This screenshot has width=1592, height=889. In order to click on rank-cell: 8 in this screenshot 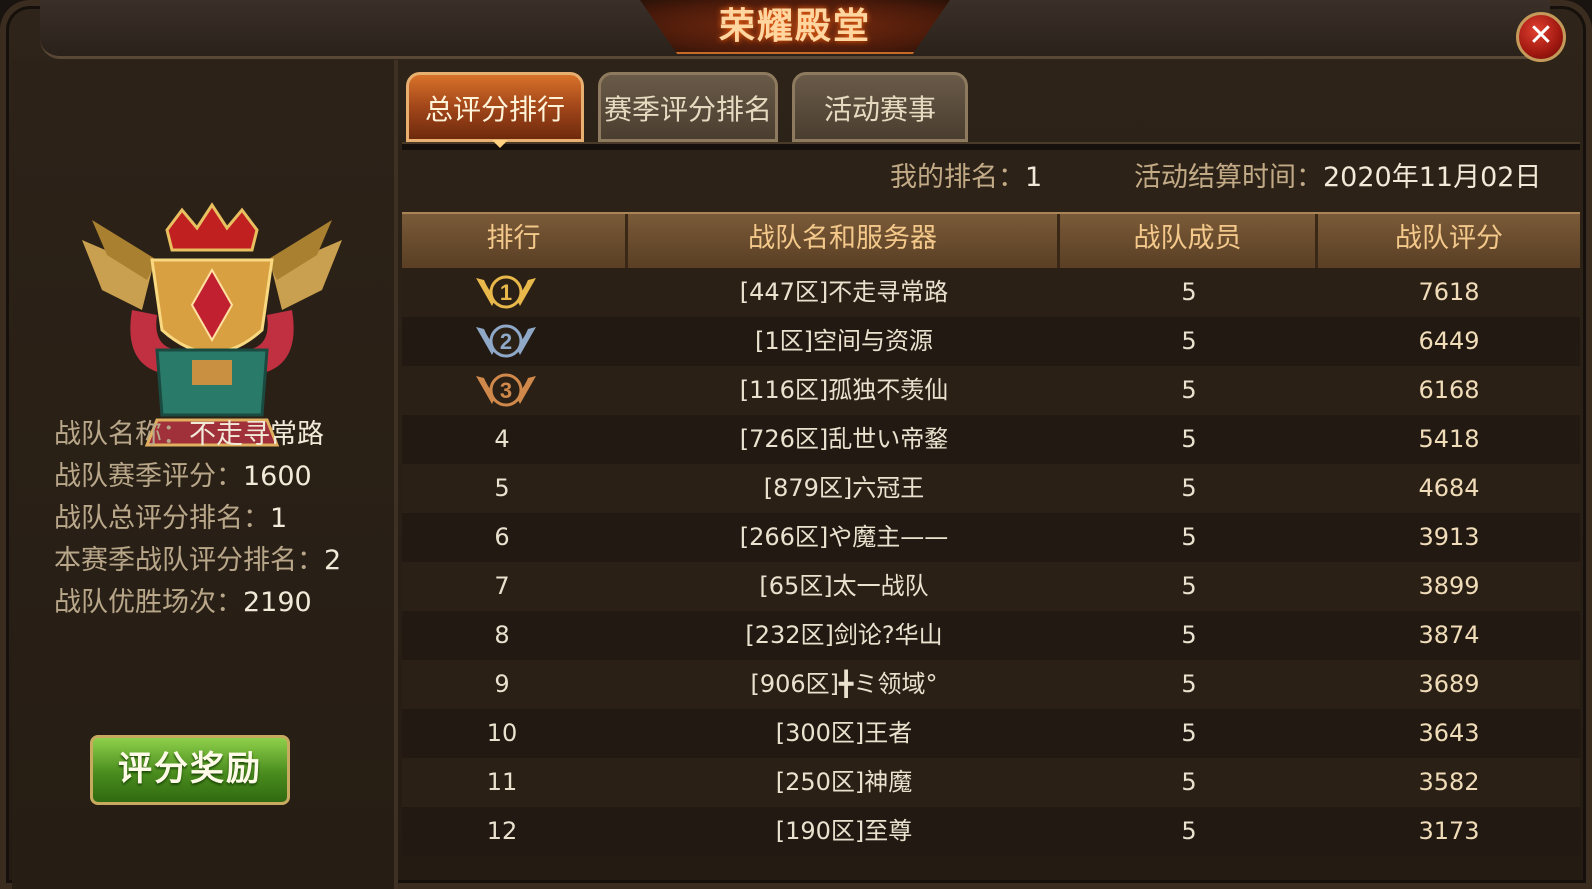, I will do `click(502, 635)`.